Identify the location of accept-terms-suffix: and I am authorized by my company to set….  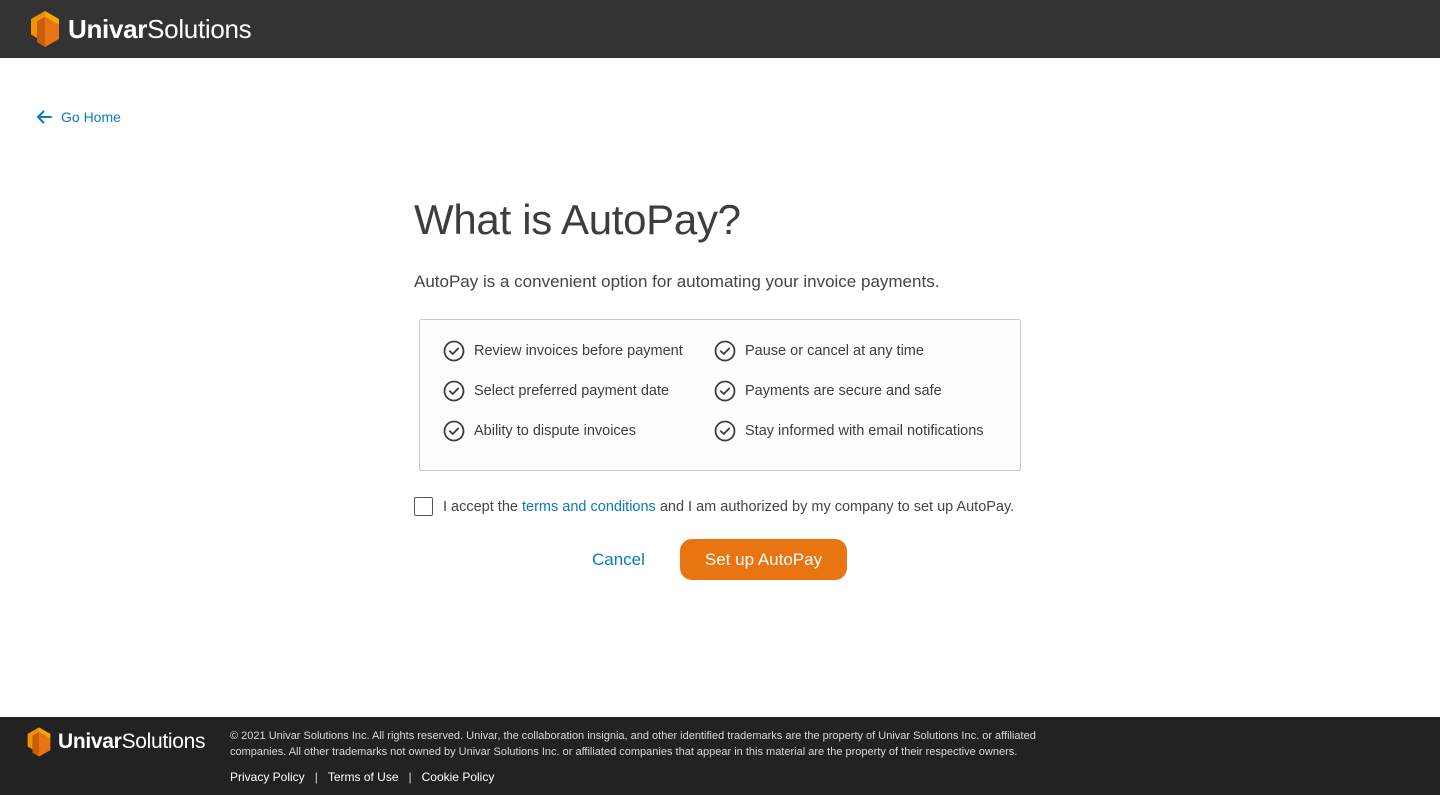
(835, 506).